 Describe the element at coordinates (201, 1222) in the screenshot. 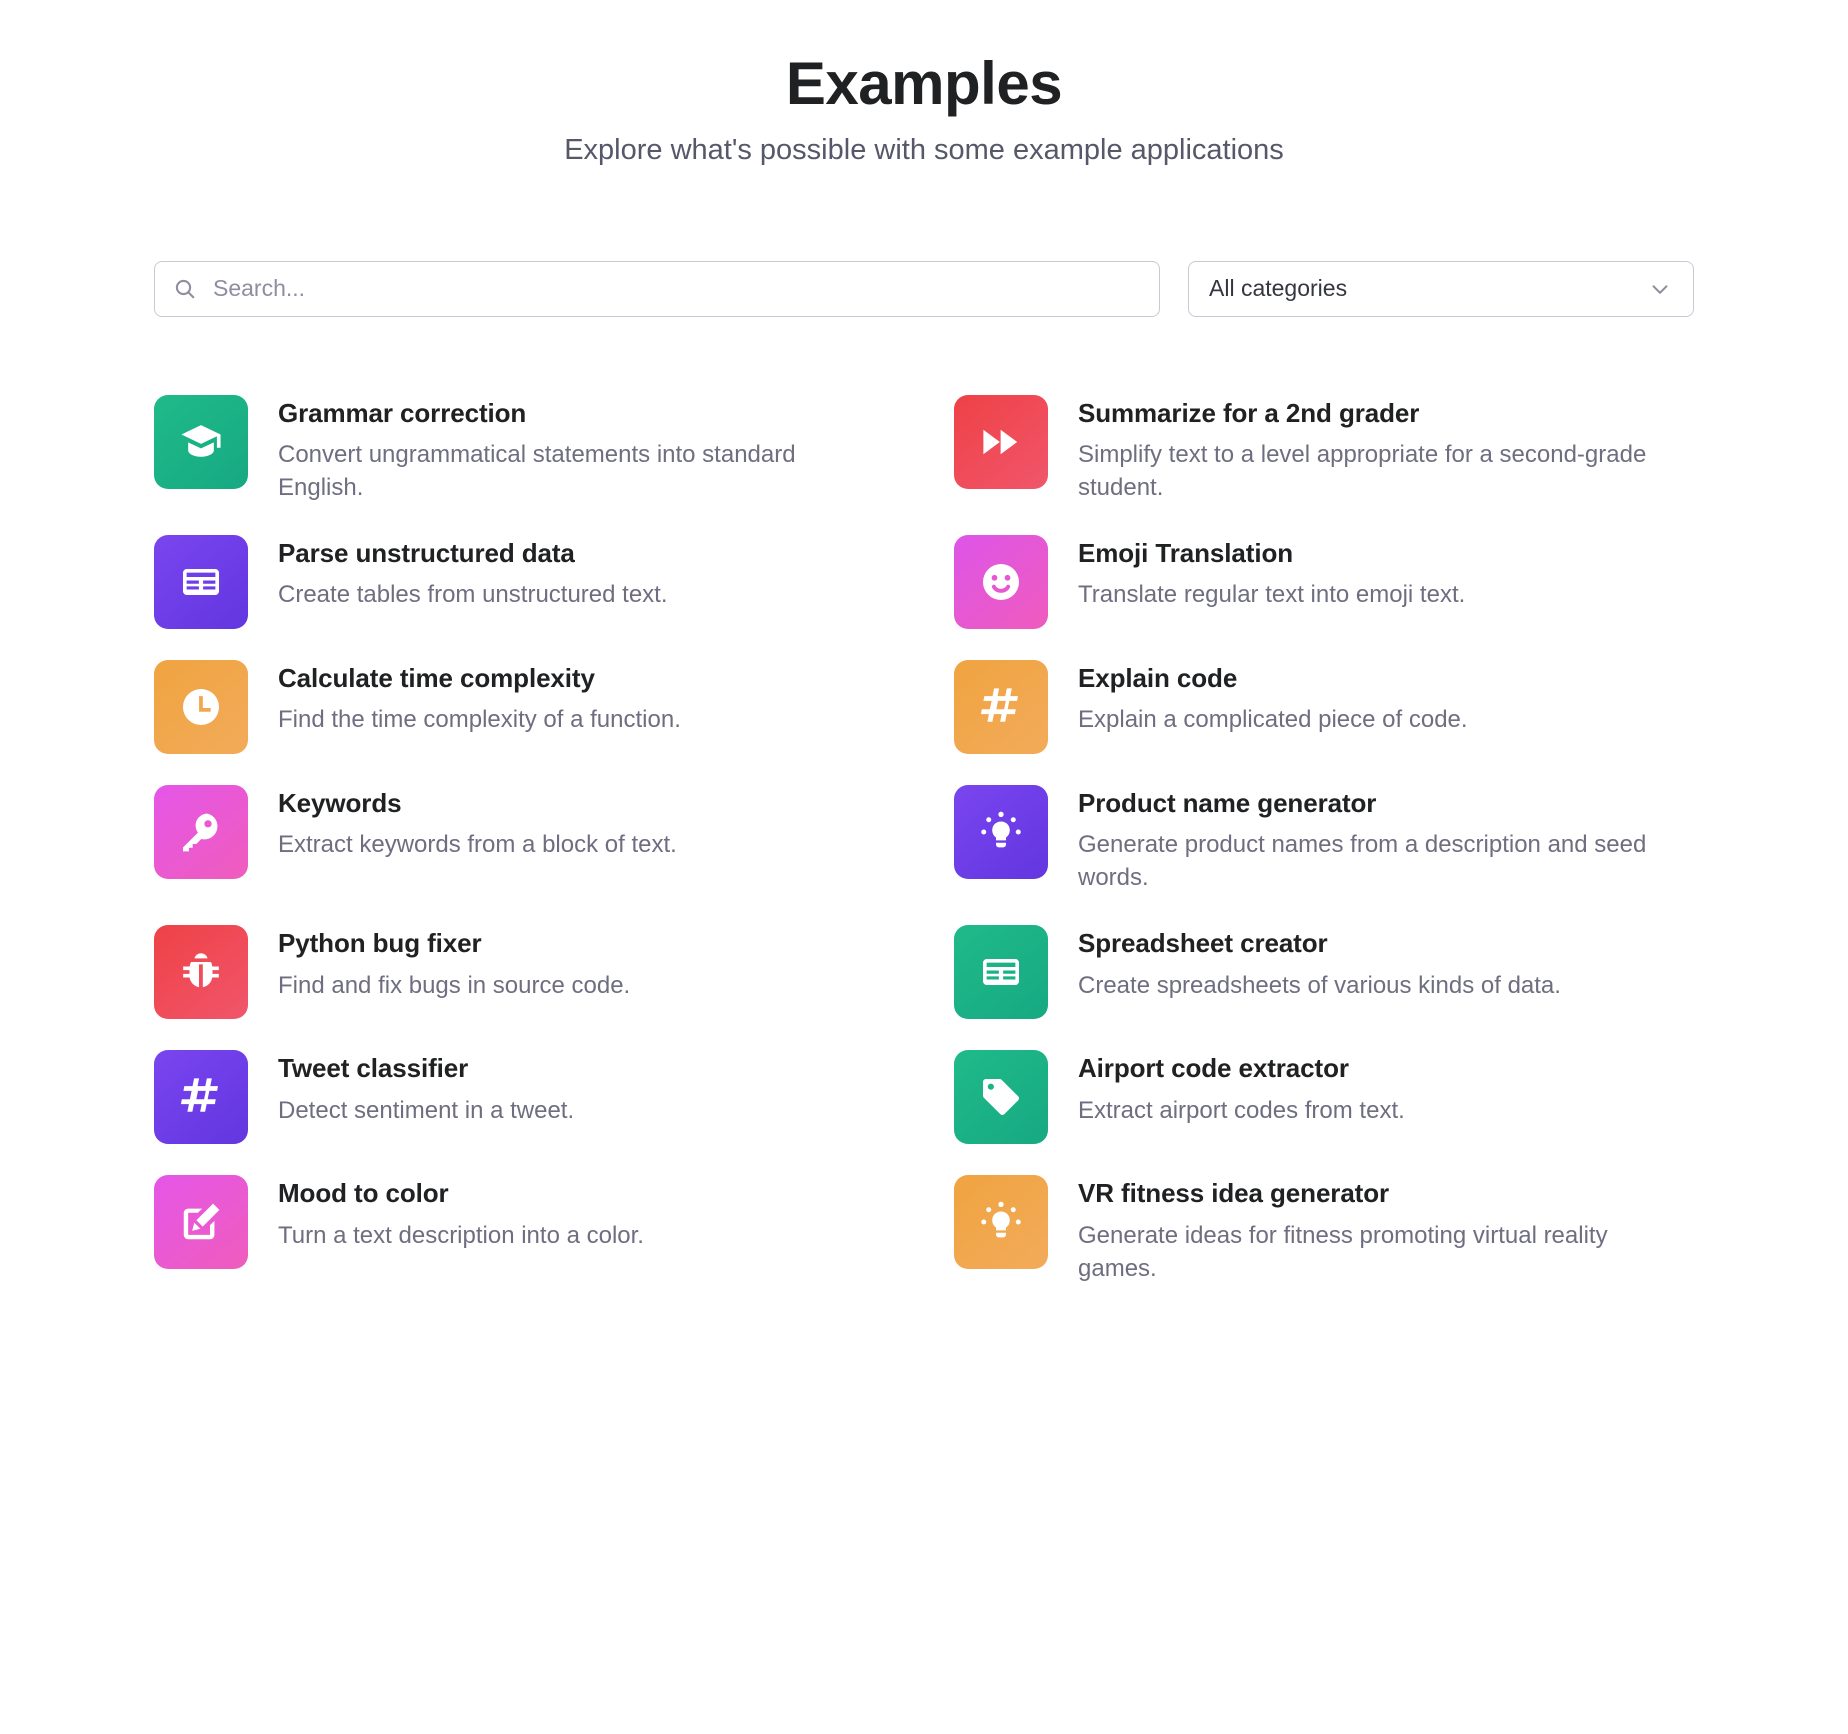

I see `edit-icon` at that location.